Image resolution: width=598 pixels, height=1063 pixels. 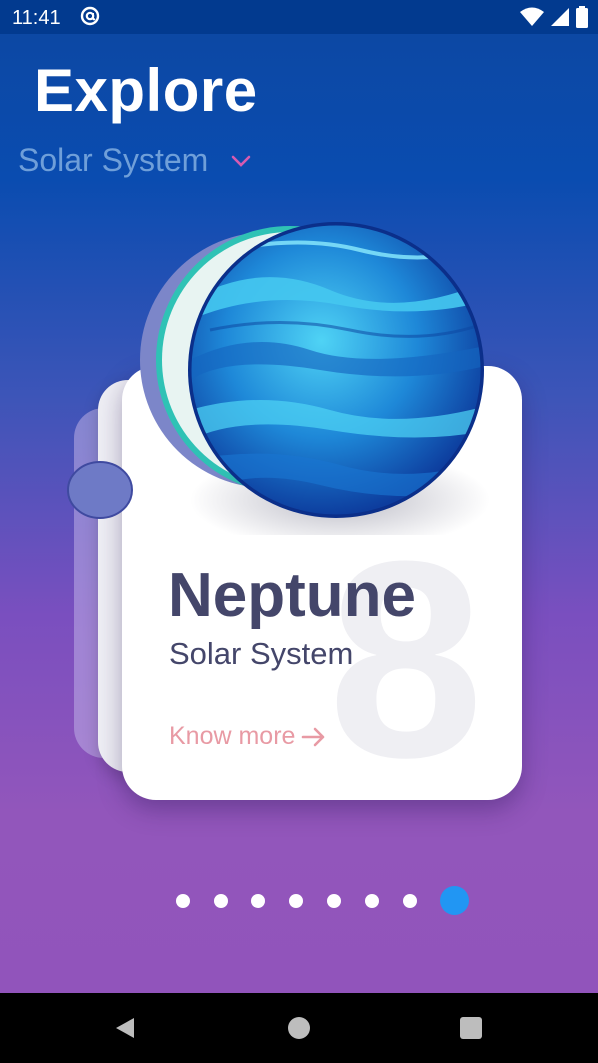 I want to click on home-icon, so click(x=299, y=1028).